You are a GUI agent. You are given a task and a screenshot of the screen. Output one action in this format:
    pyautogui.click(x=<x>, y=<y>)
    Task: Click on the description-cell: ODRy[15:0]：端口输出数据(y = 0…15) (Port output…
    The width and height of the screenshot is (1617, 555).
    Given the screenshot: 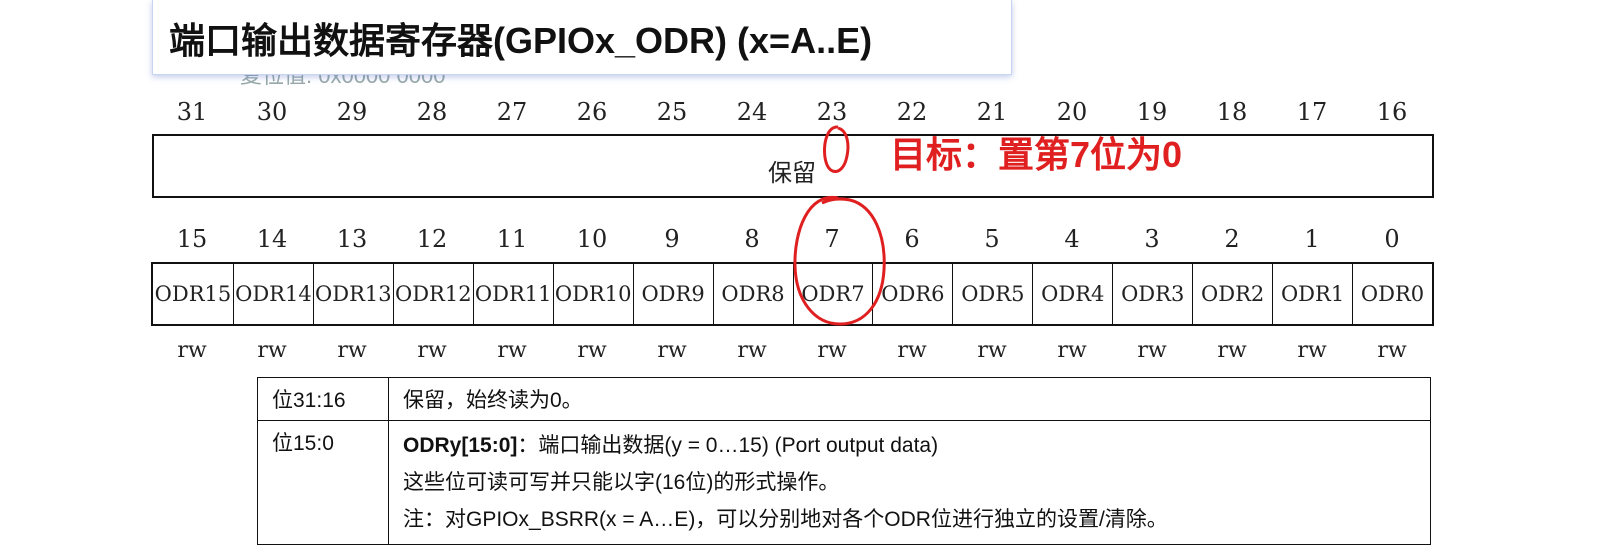 What is the action you would take?
    pyautogui.click(x=909, y=482)
    